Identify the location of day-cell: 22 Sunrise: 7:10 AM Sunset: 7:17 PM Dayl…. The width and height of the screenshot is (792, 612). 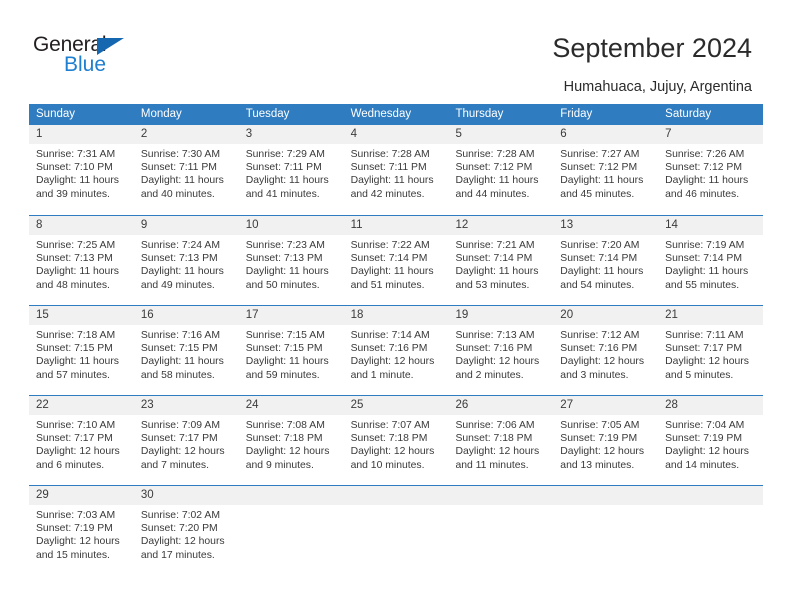
(81, 440).